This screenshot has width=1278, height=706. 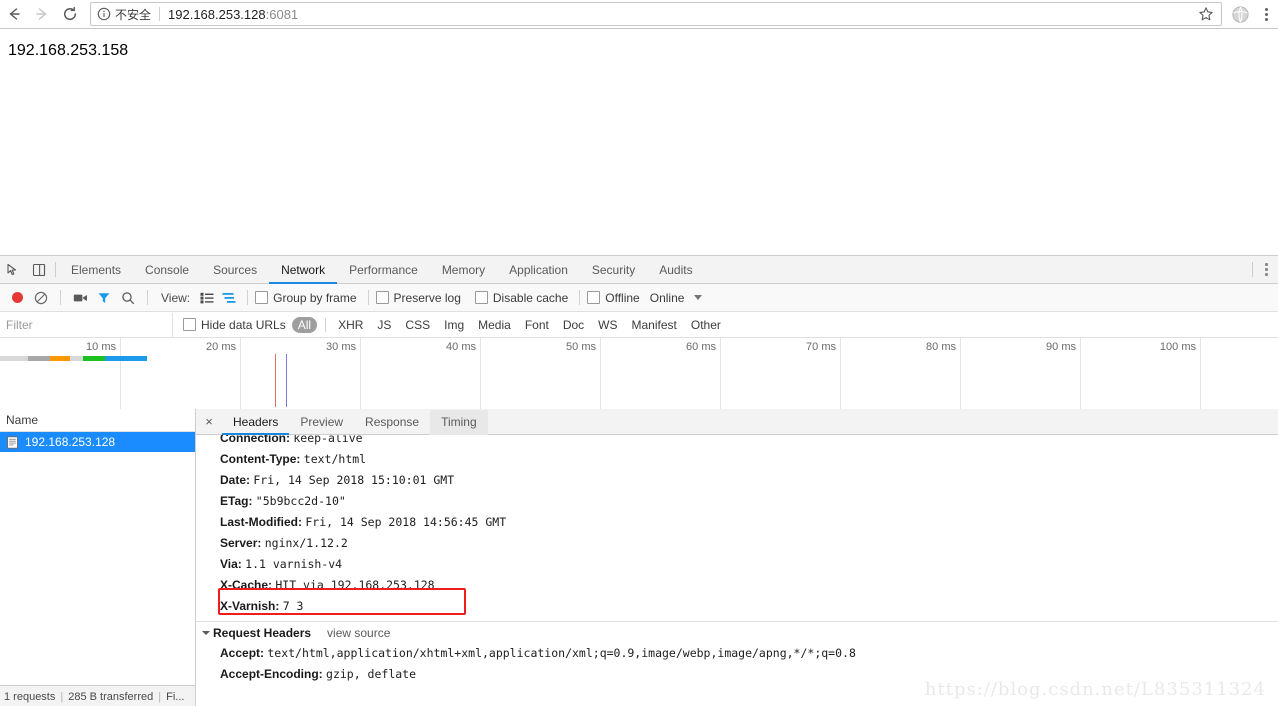 I want to click on filter-icon, so click(x=104, y=298).